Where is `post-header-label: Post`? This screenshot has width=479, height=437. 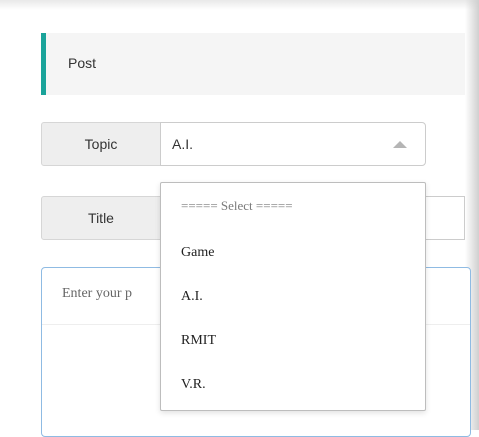
post-header-label: Post is located at coordinates (82, 63).